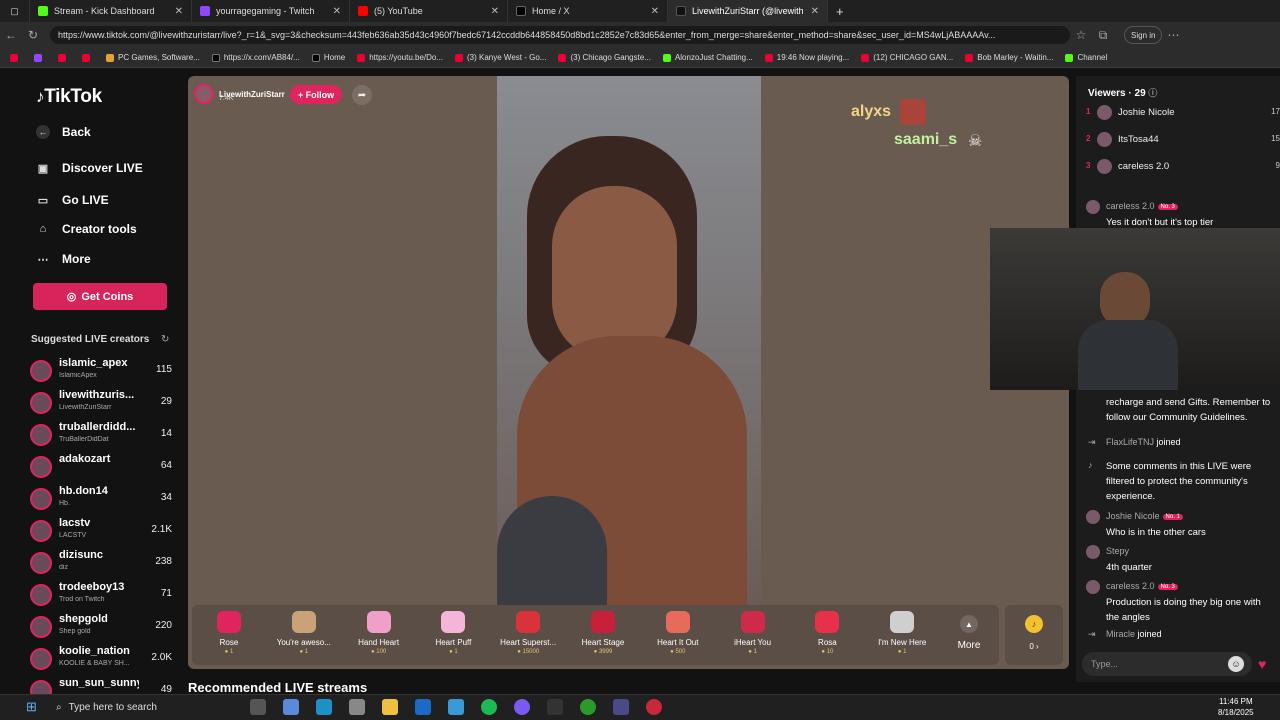 Image resolution: width=1280 pixels, height=720 pixels. What do you see at coordinates (748, 11) in the screenshot?
I see `tab-tiktok: LivewithZuriStarr (@livewithzuristarr)✕` at bounding box center [748, 11].